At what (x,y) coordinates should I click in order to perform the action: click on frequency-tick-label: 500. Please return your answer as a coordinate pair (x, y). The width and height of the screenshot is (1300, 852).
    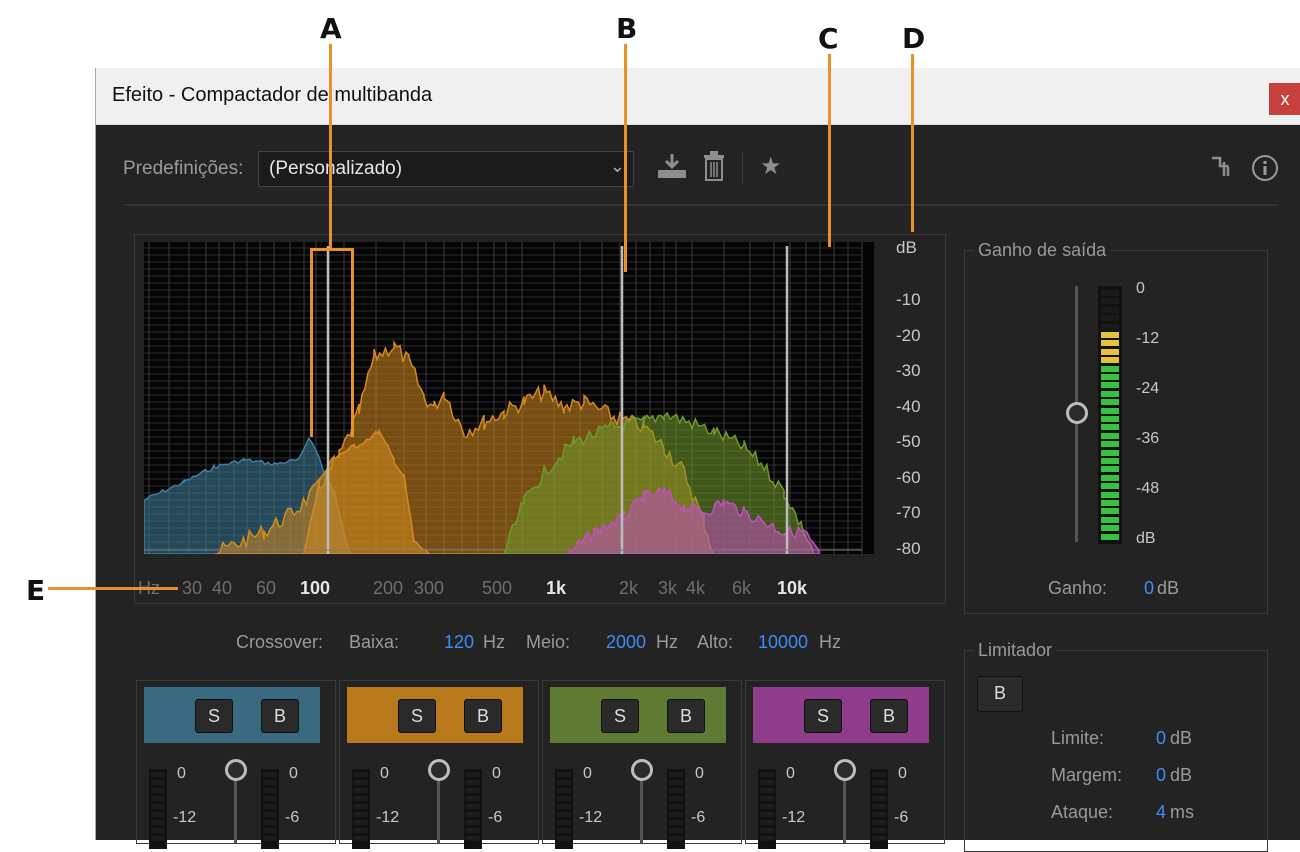
    Looking at the image, I should click on (497, 588).